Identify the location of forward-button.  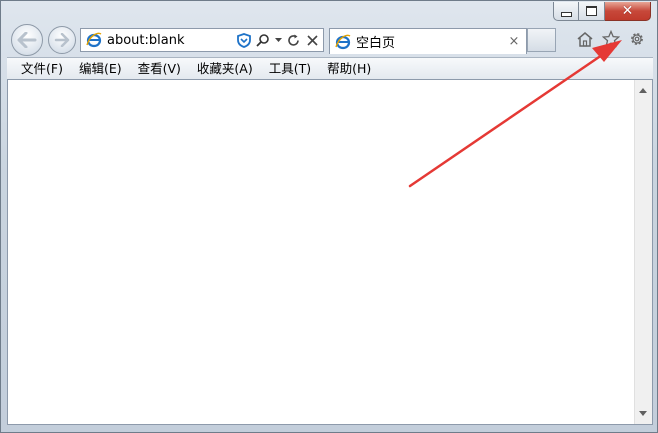
(62, 40).